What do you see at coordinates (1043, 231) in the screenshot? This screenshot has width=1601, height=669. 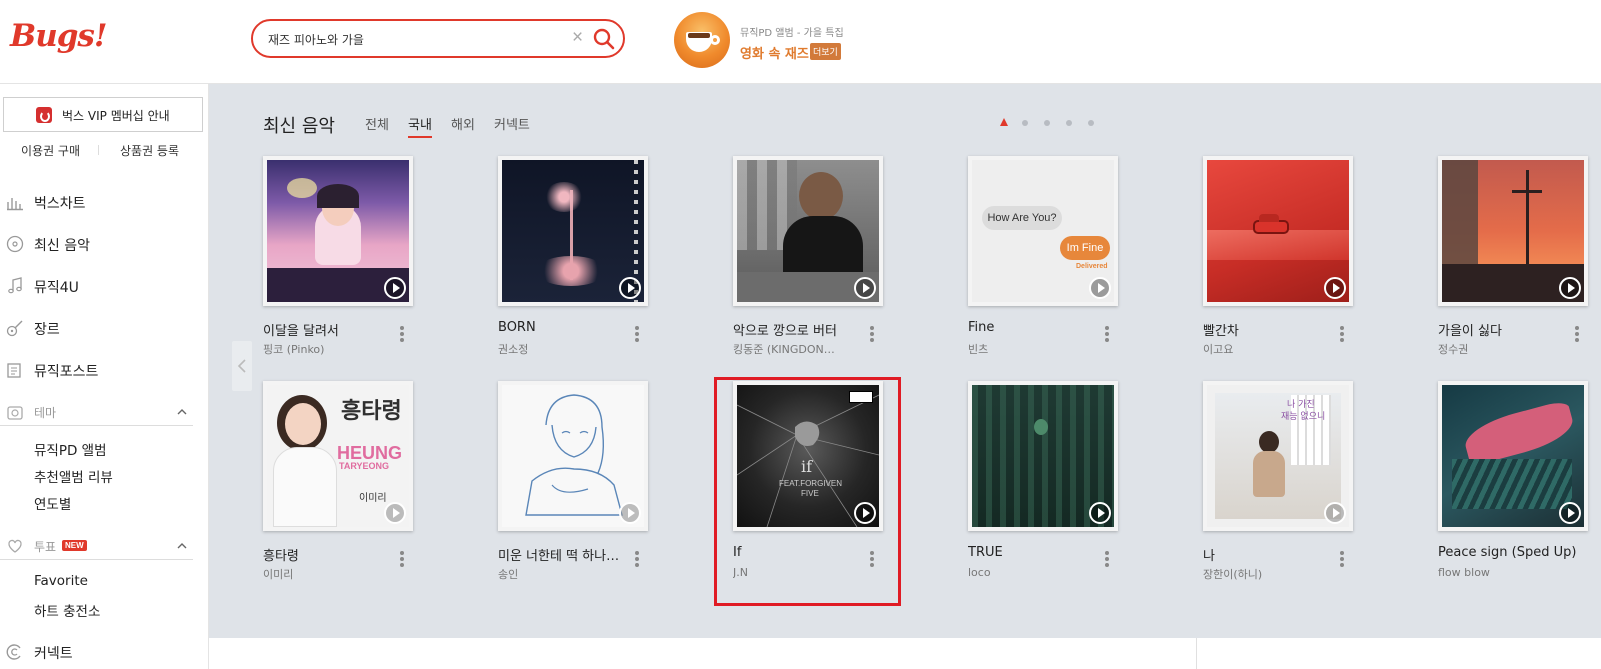 I see `album-cover: How Are You? Im Fine Delivered` at bounding box center [1043, 231].